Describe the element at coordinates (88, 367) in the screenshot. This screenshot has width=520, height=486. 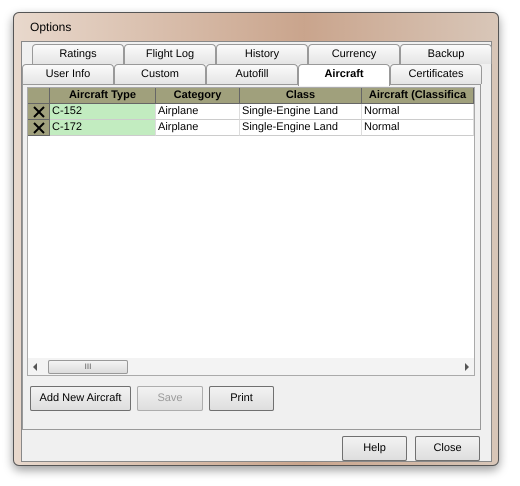
I see `scrollbar-thumb: III` at that location.